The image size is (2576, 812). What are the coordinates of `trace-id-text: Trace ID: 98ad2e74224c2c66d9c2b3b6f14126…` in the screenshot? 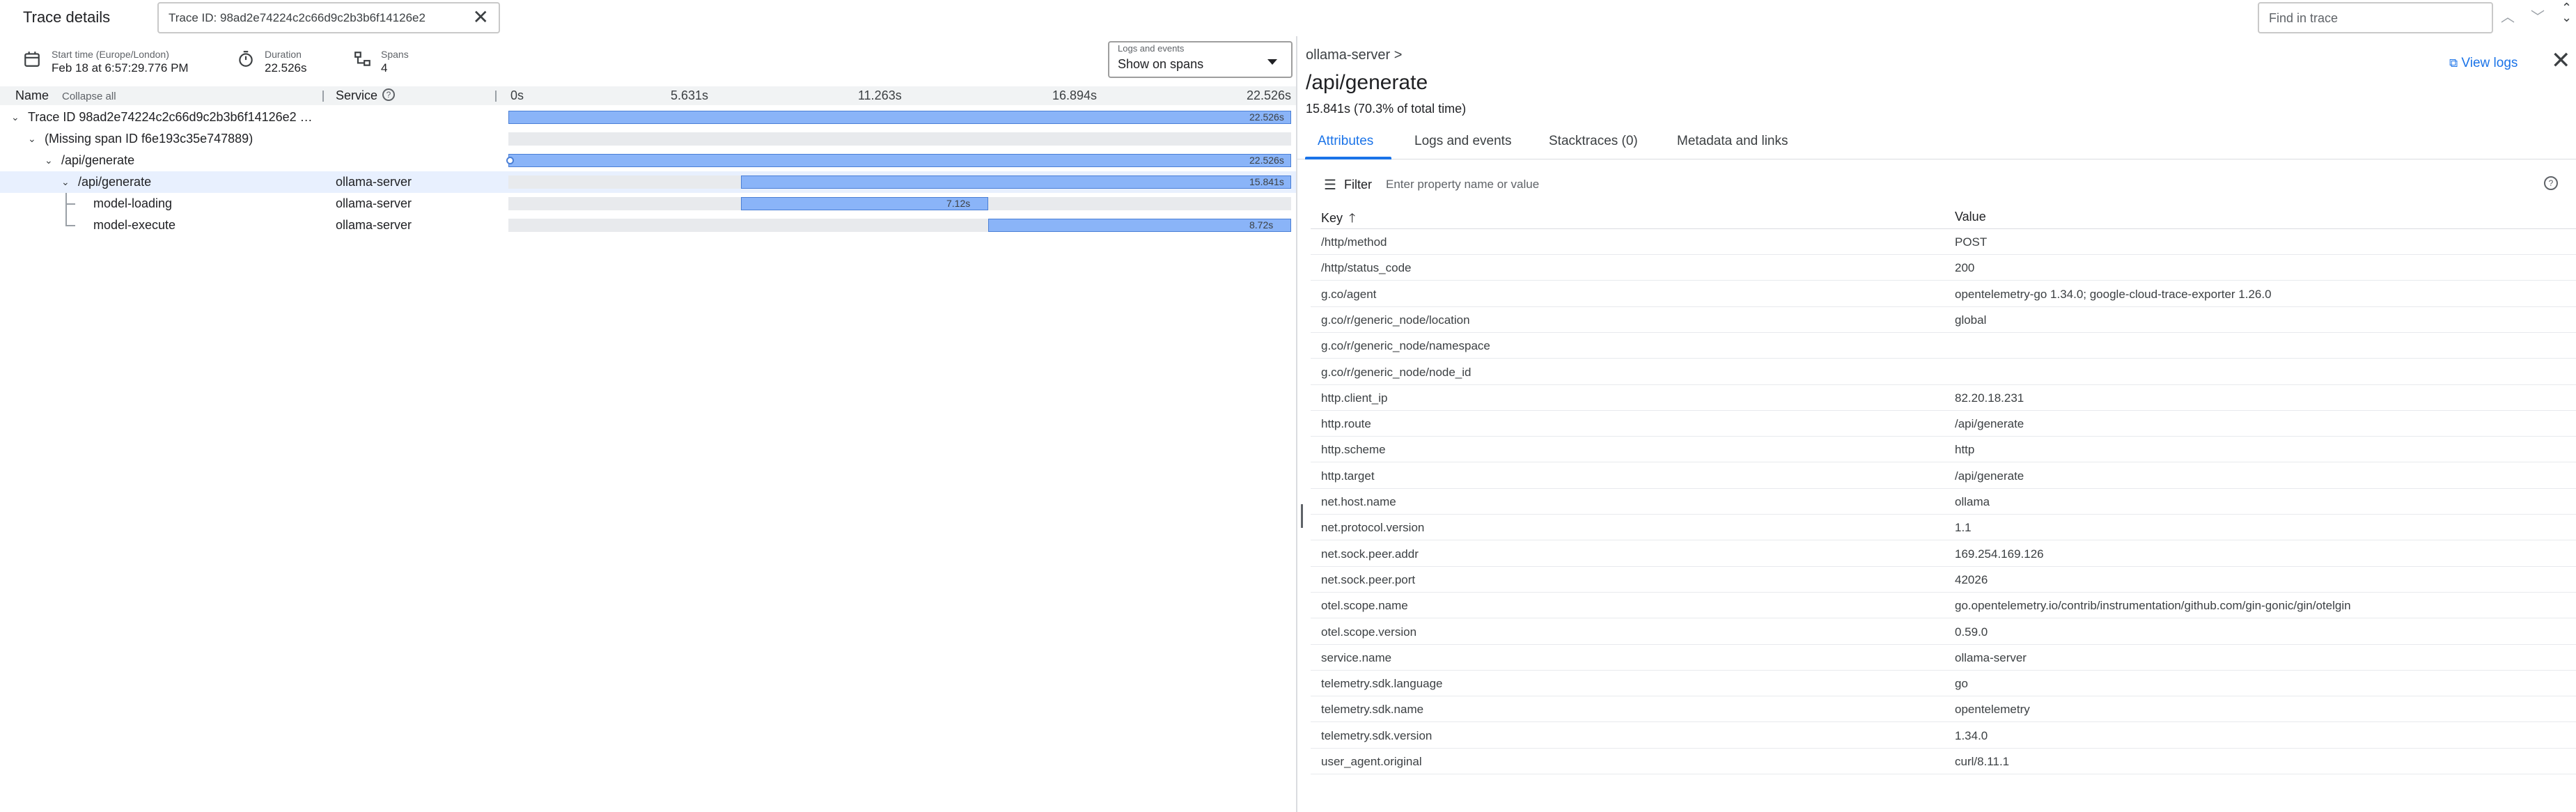 It's located at (297, 17).